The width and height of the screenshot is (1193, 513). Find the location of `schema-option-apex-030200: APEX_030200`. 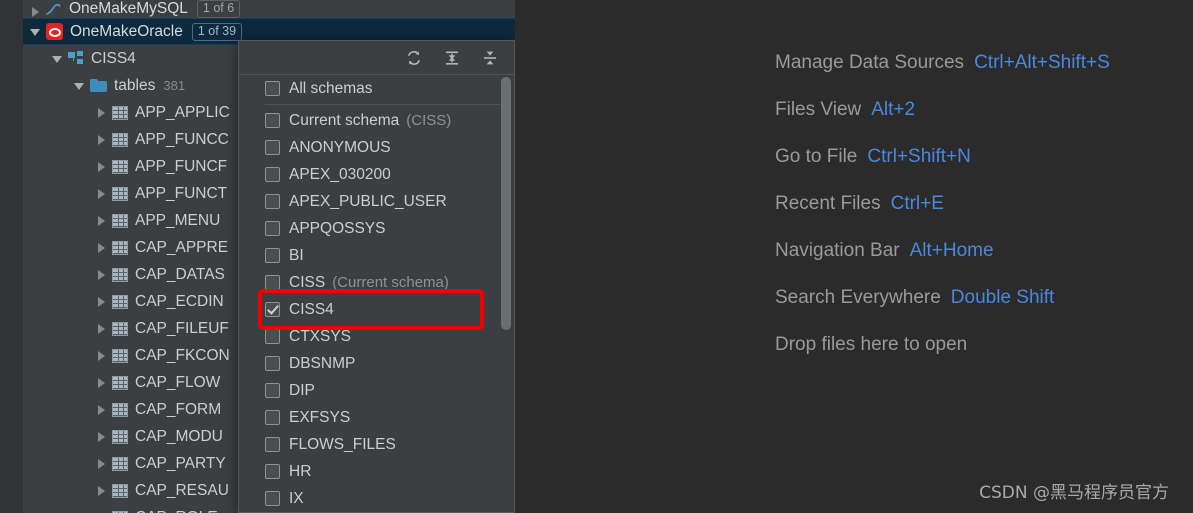

schema-option-apex-030200: APEX_030200 is located at coordinates (376, 174).